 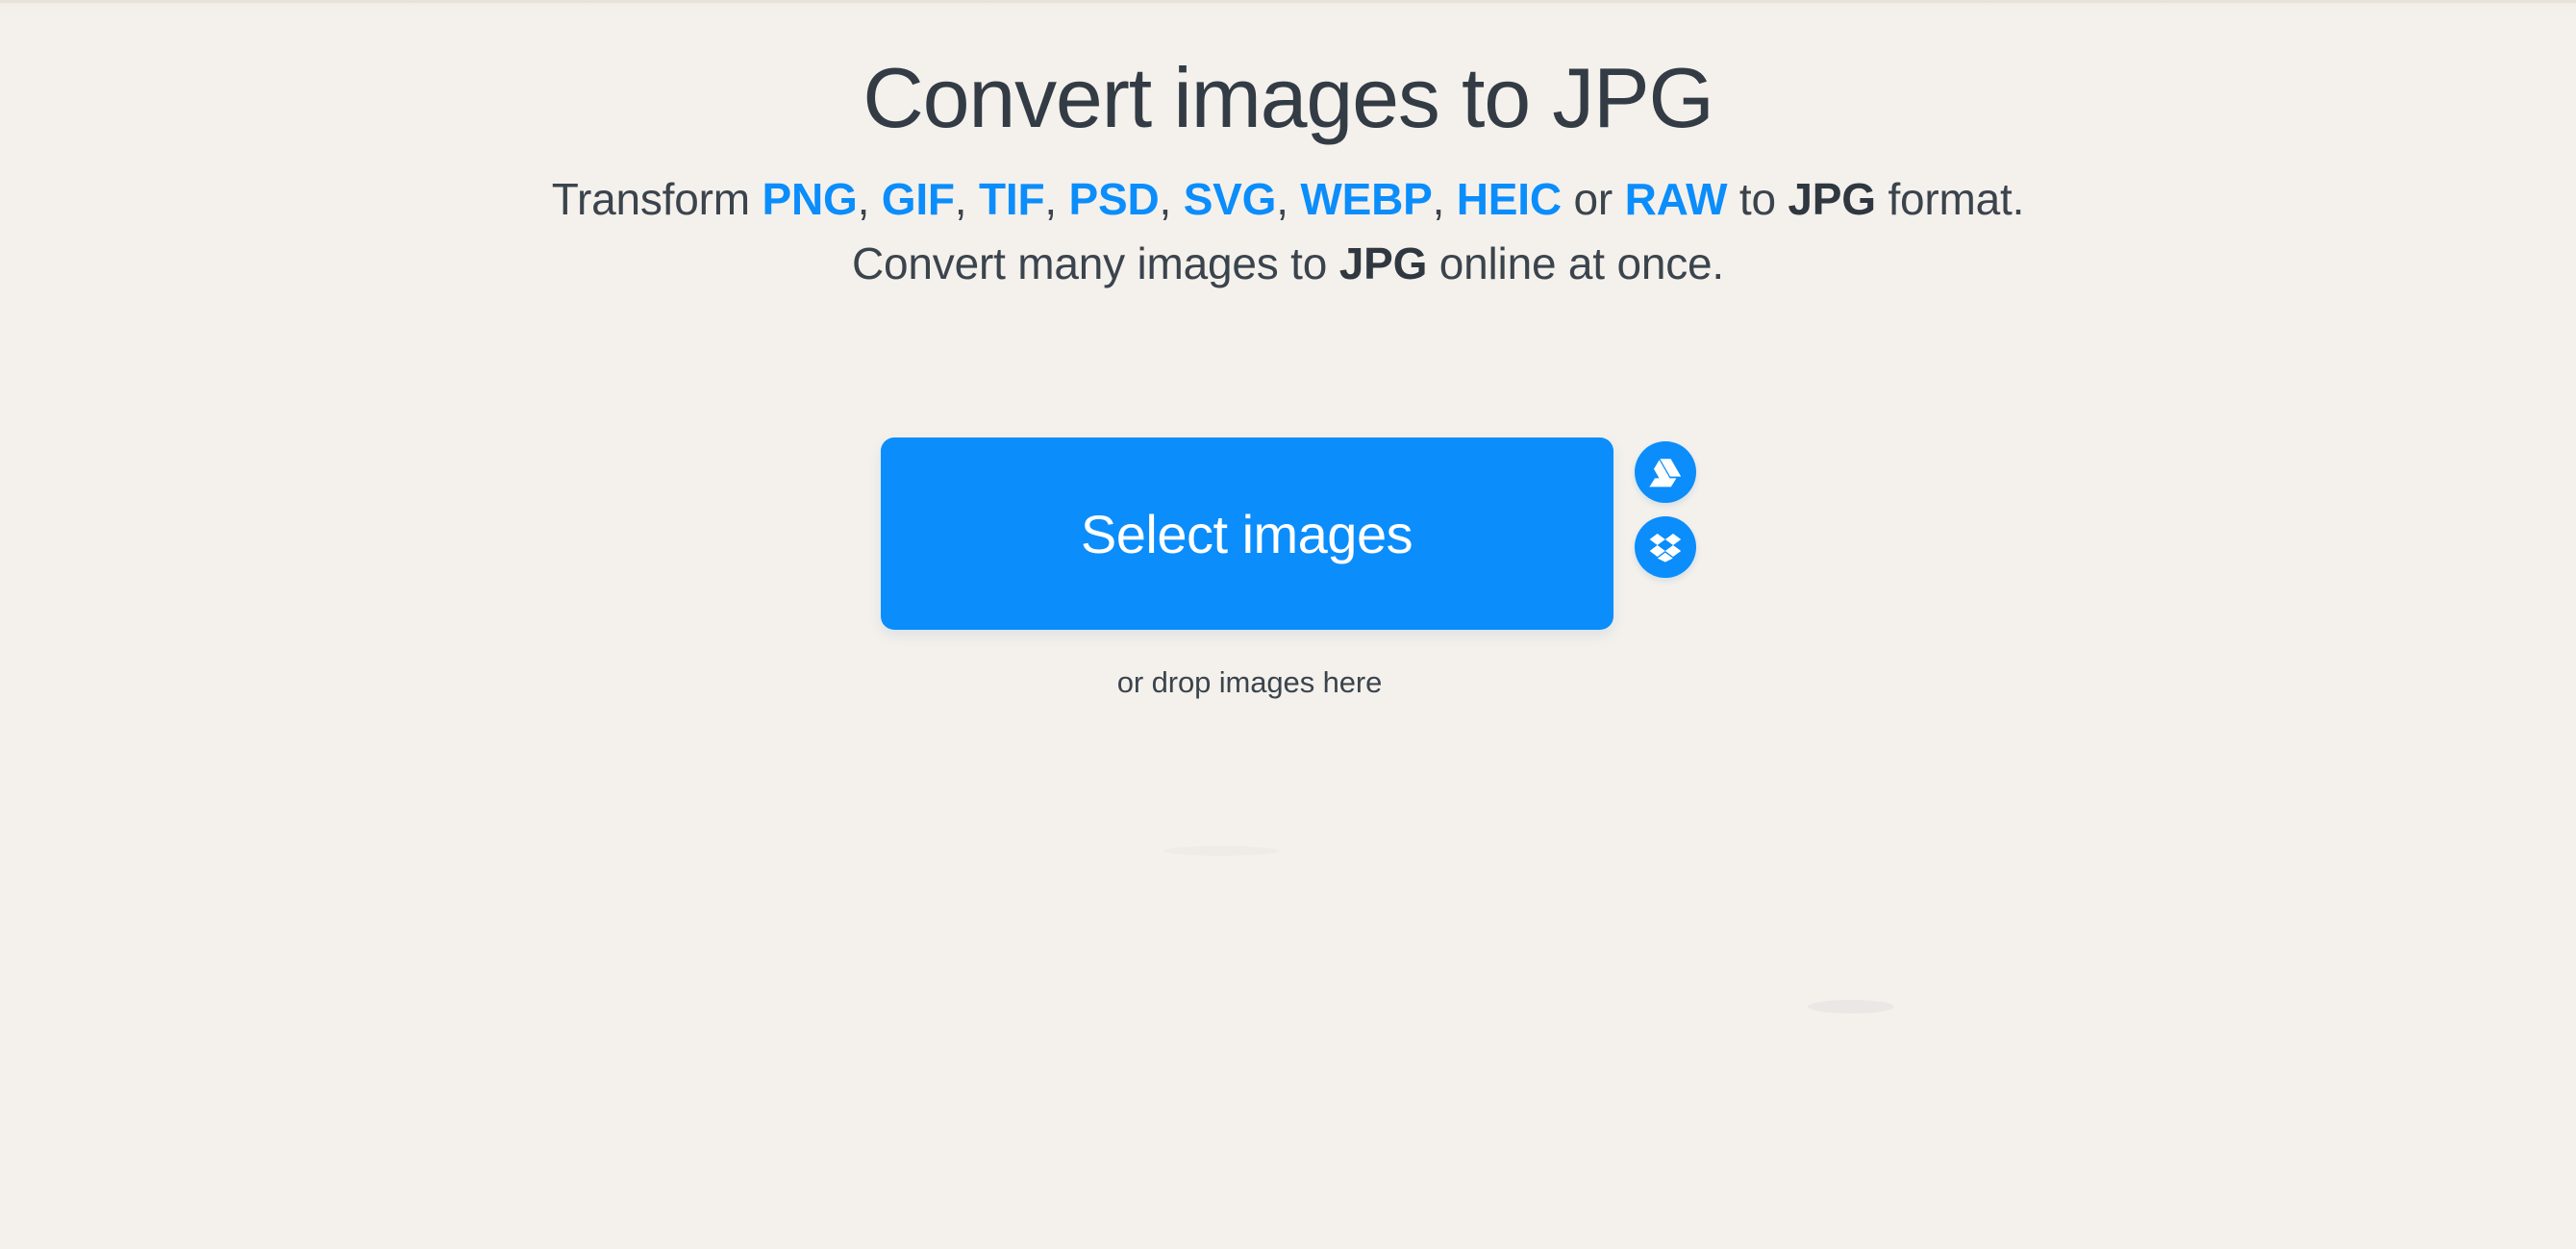 What do you see at coordinates (1665, 507) in the screenshot?
I see `cloud-import-buttons` at bounding box center [1665, 507].